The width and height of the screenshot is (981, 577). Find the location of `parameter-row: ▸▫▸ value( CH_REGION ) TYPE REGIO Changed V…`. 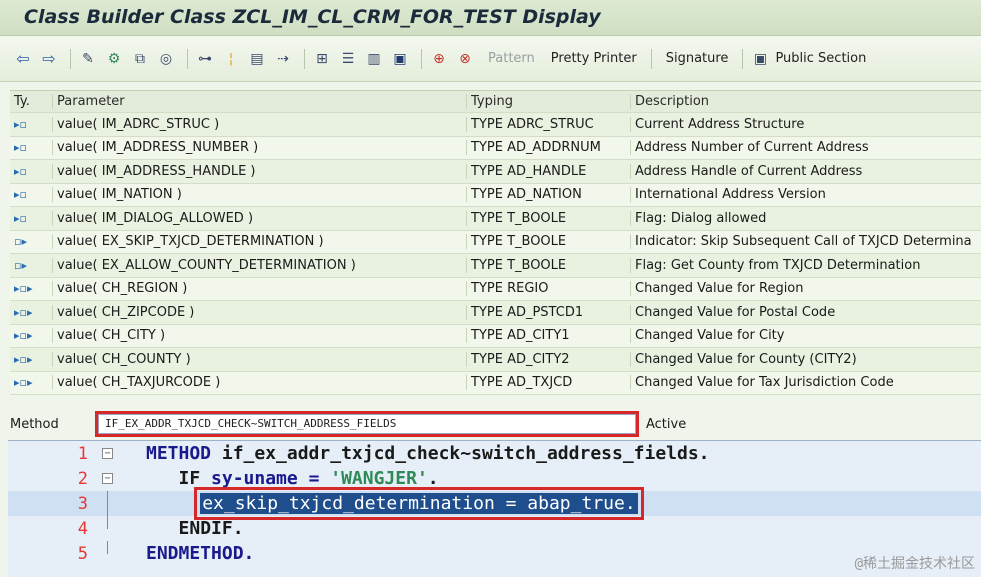

parameter-row: ▸▫▸ value( CH_REGION ) TYPE REGIO Changed V… is located at coordinates (495, 289).